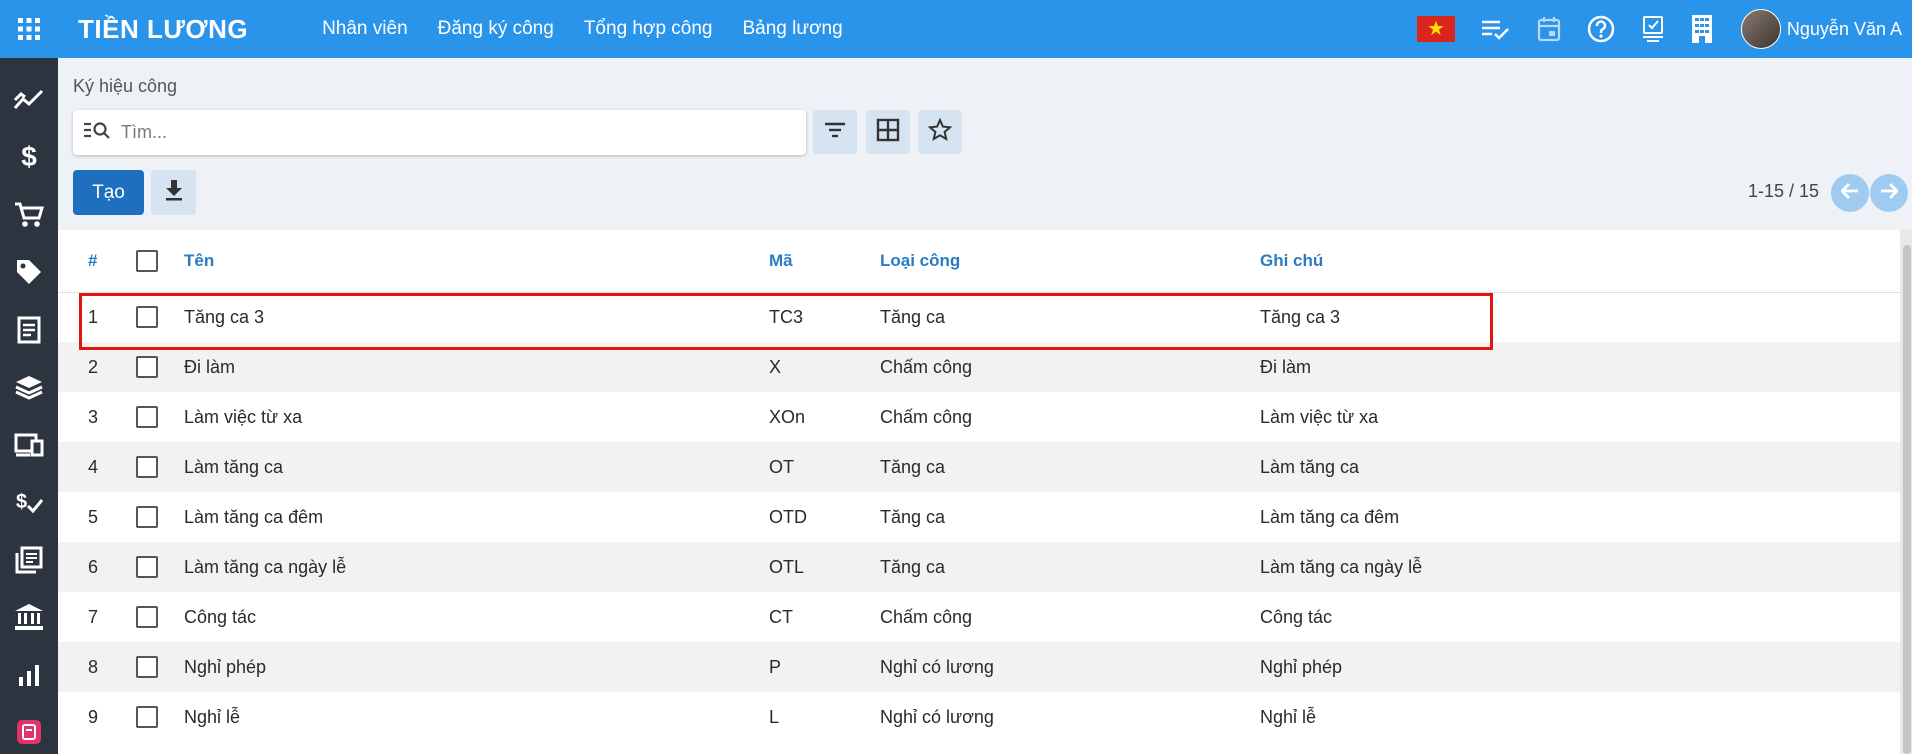 This screenshot has height=754, width=1912. Describe the element at coordinates (476, 567) in the screenshot. I see `row-name: Làm tăng ca ngày lễ` at that location.